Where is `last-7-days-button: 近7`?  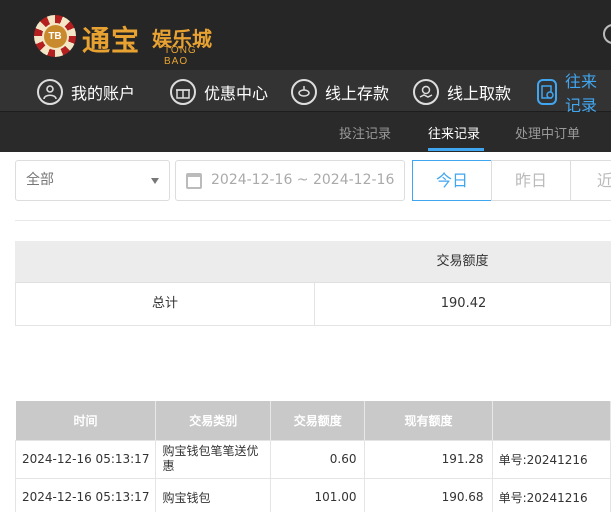 last-7-days-button: 近7 is located at coordinates (590, 180).